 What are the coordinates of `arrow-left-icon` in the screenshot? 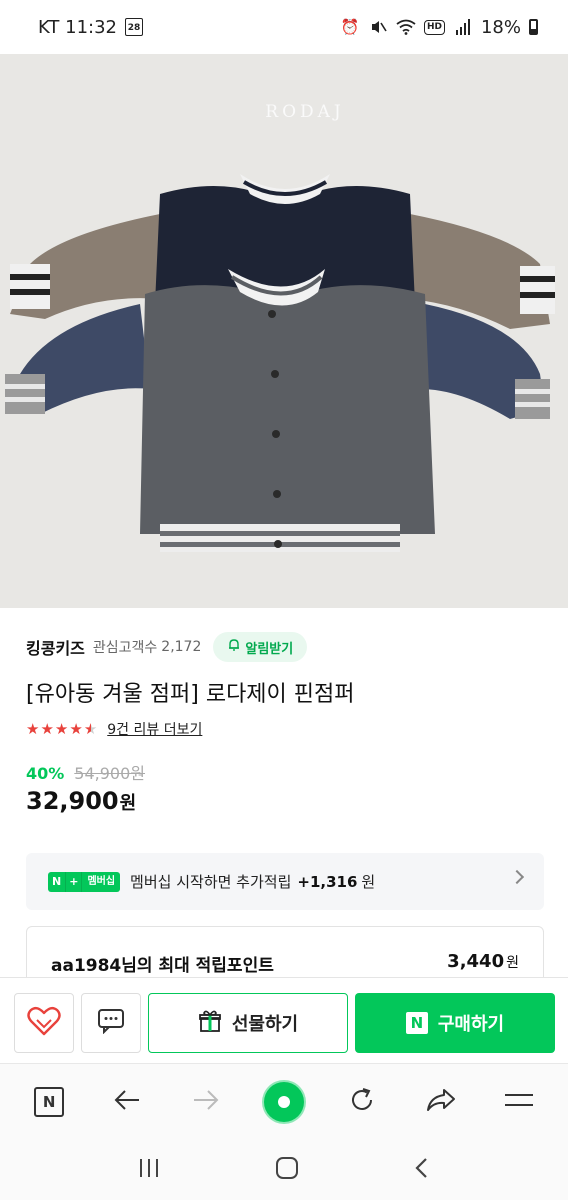 It's located at (127, 1102).